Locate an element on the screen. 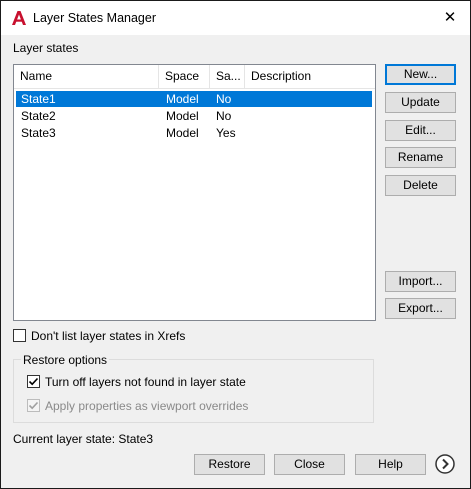 This screenshot has width=471, height=489. rename-button: Rename is located at coordinates (420, 157).